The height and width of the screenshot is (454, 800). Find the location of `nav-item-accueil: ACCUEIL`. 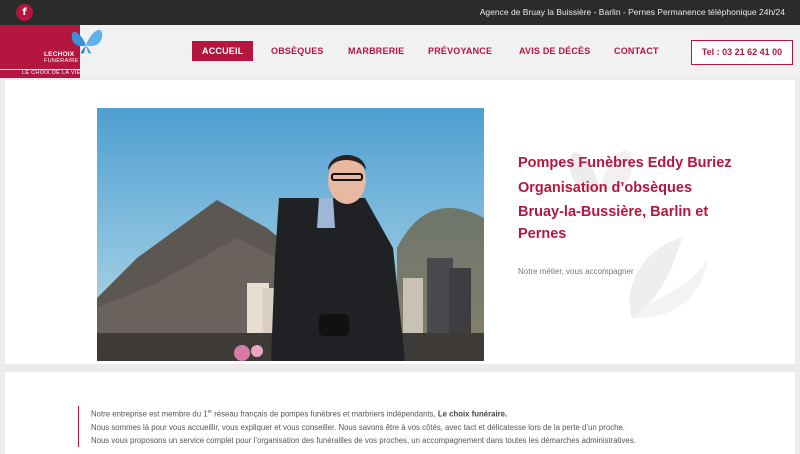

nav-item-accueil: ACCUEIL is located at coordinates (223, 51).